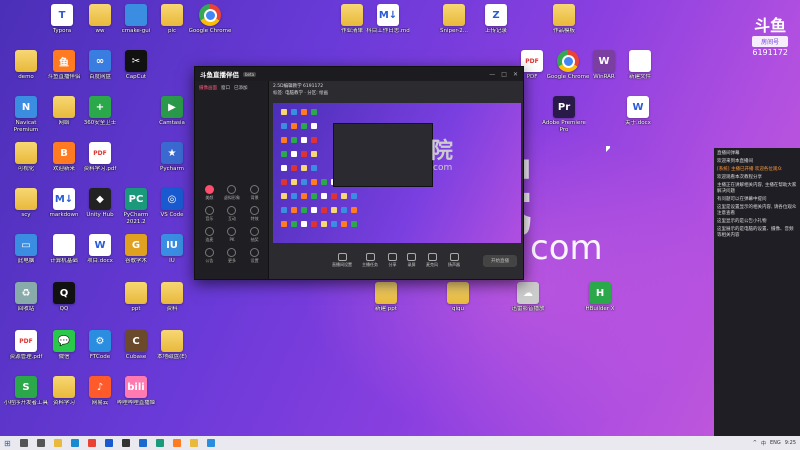  What do you see at coordinates (458, 304) in the screenshot?
I see `desktop-icon: qiqu` at bounding box center [458, 304].